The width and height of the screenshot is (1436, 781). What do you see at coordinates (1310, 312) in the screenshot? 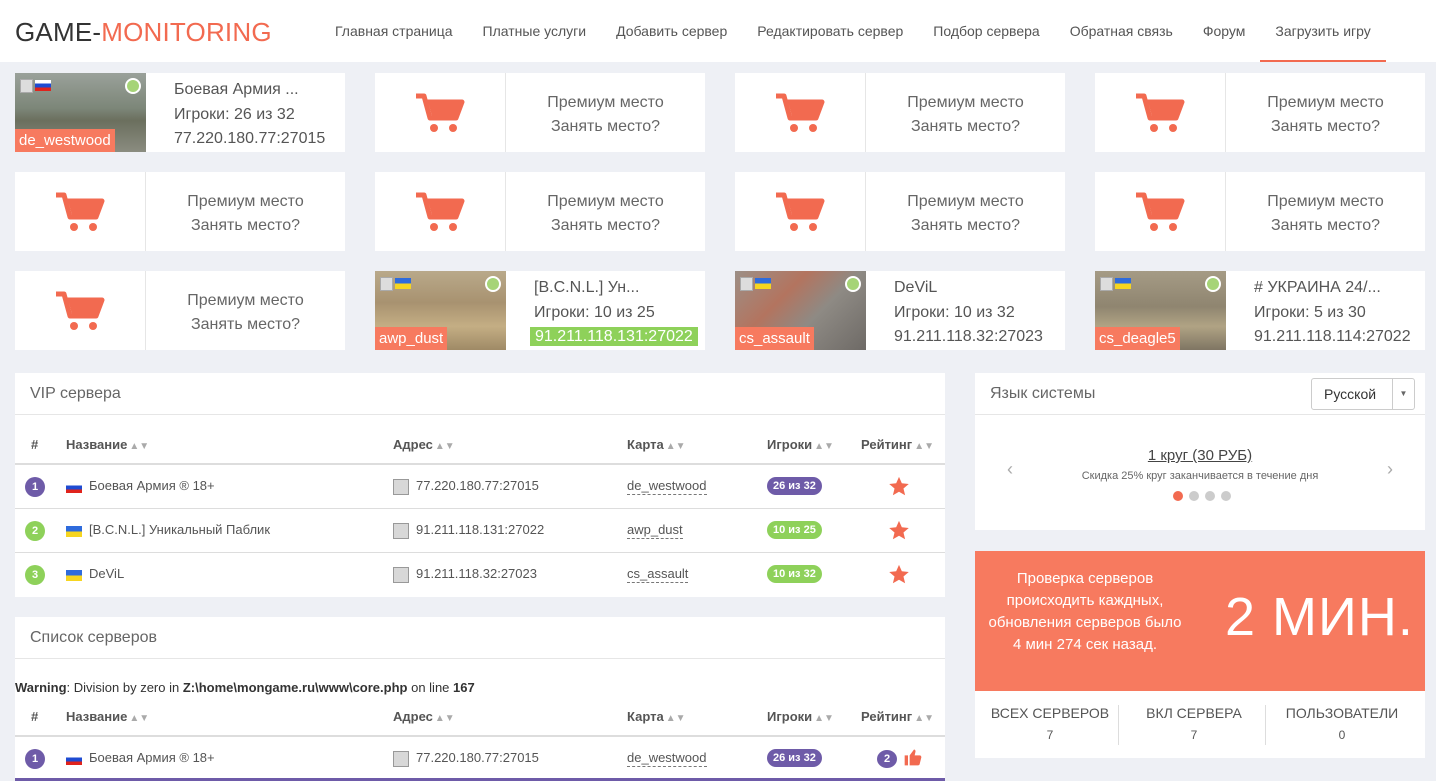
I see `server-players: Игроки: 5 из 30` at bounding box center [1310, 312].